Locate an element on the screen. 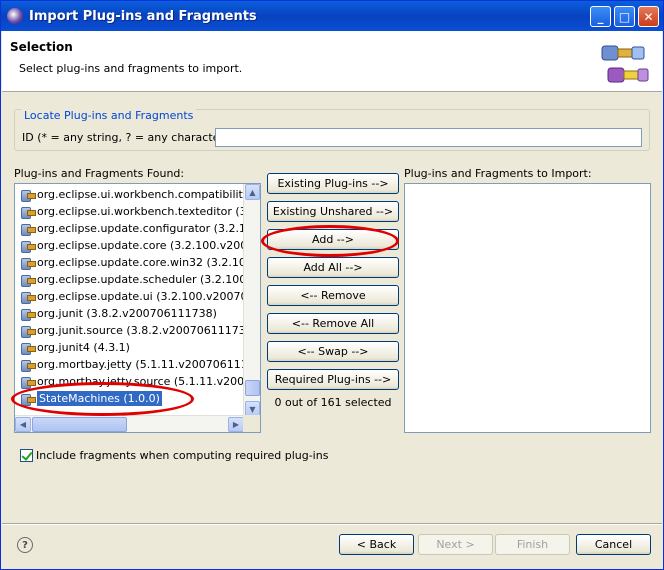 Image resolution: width=664 pixels, height=570 pixels. scroll-corner is located at coordinates (251, 423).